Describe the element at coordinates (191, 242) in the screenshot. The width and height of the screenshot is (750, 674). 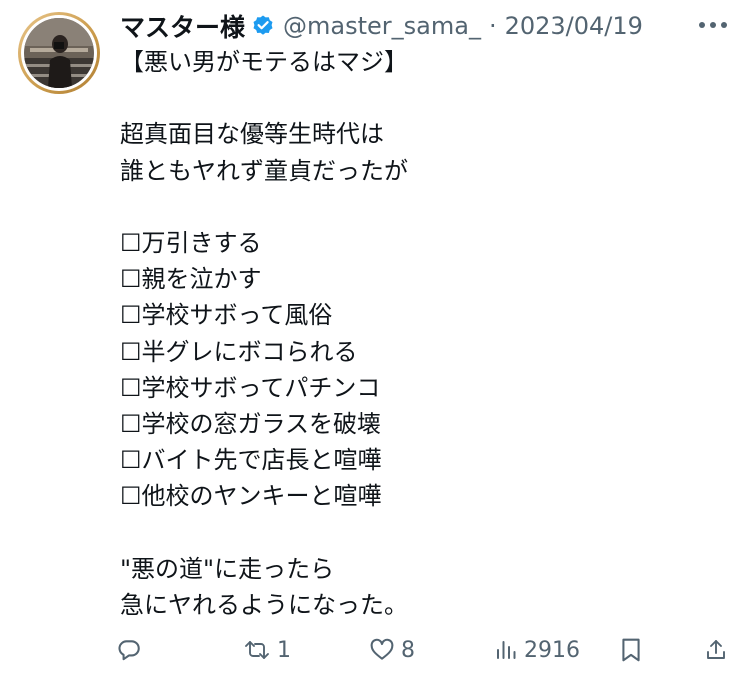
I see `tweet-line: ☐万引きする` at that location.